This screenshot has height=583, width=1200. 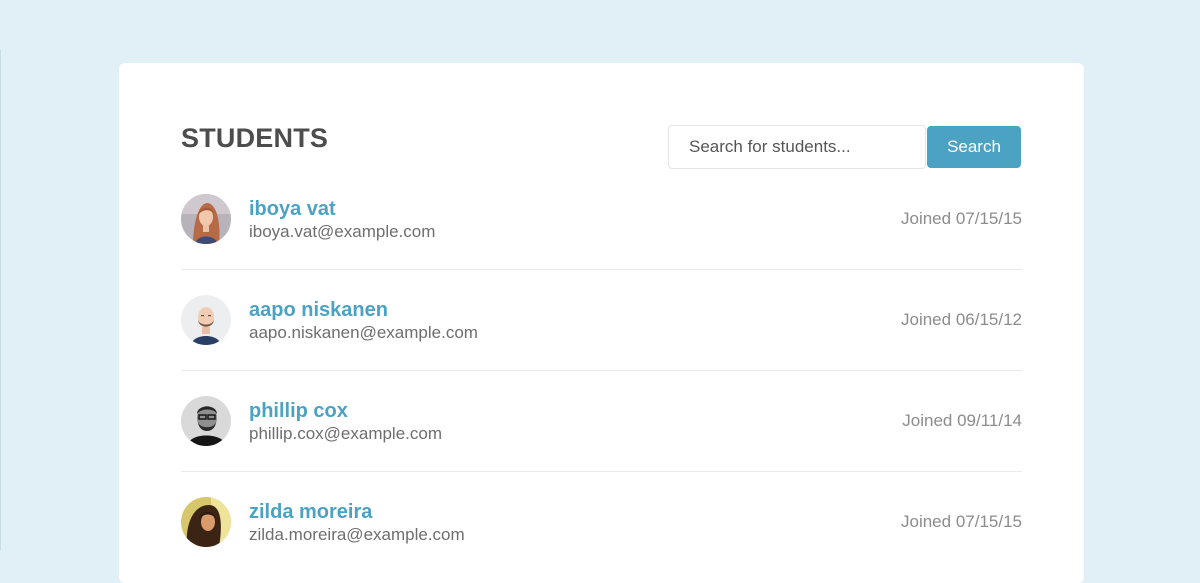 I want to click on student-name-link: iboya vat, so click(x=292, y=209).